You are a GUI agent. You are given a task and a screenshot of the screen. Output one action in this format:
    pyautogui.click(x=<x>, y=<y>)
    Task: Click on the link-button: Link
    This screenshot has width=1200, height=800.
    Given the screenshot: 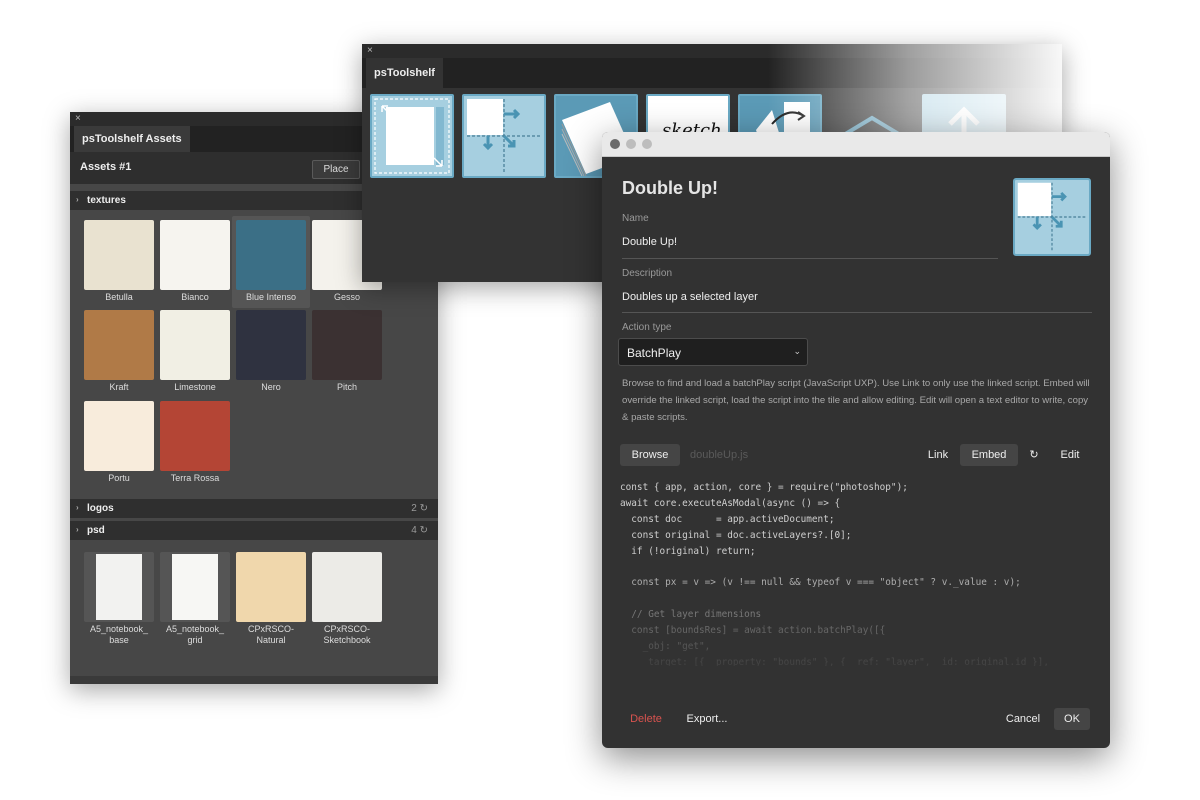 What is the action you would take?
    pyautogui.click(x=938, y=455)
    